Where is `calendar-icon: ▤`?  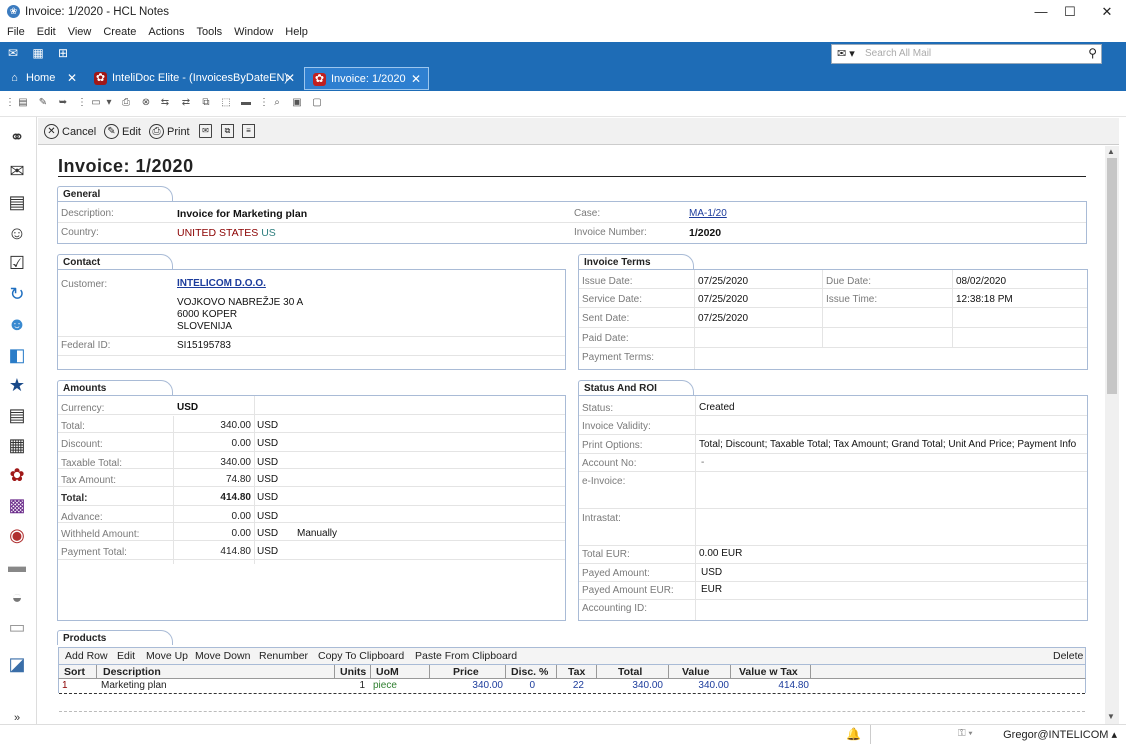 calendar-icon: ▤ is located at coordinates (17, 202).